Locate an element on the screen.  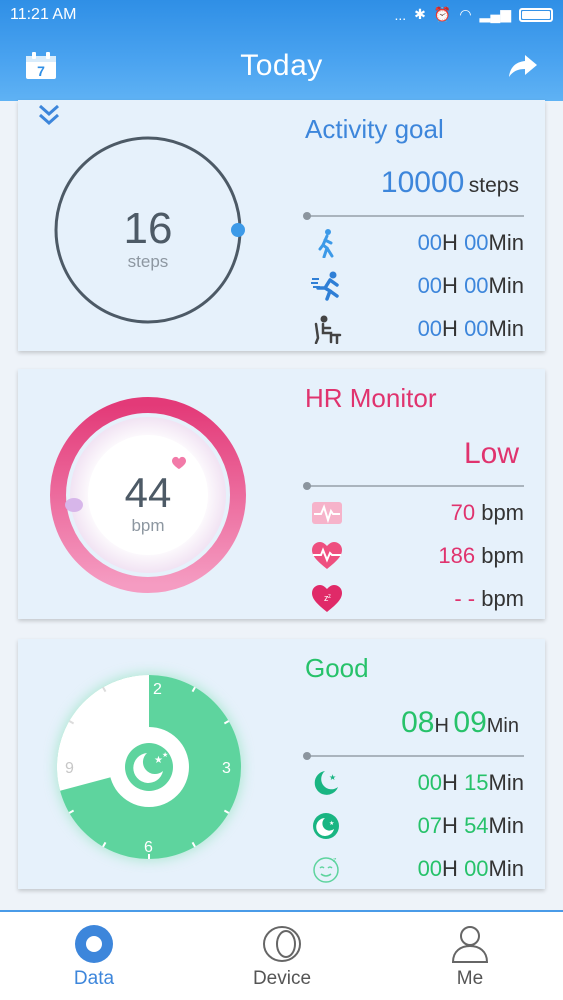
awake-icon: z is located at coordinates (326, 870).